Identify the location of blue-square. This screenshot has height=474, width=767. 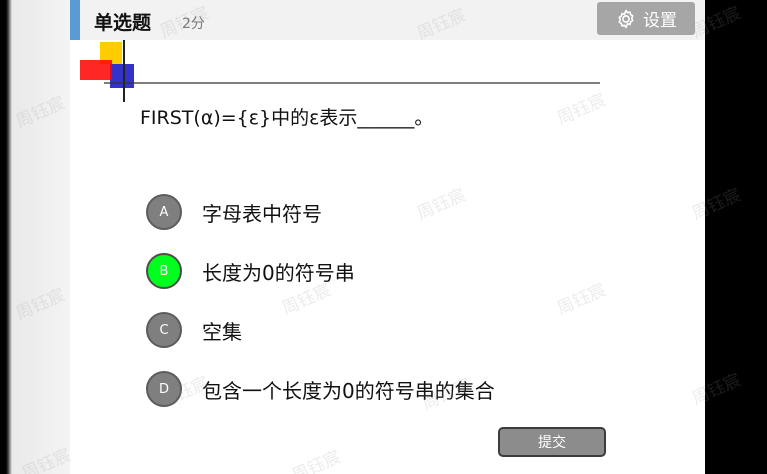
(122, 76).